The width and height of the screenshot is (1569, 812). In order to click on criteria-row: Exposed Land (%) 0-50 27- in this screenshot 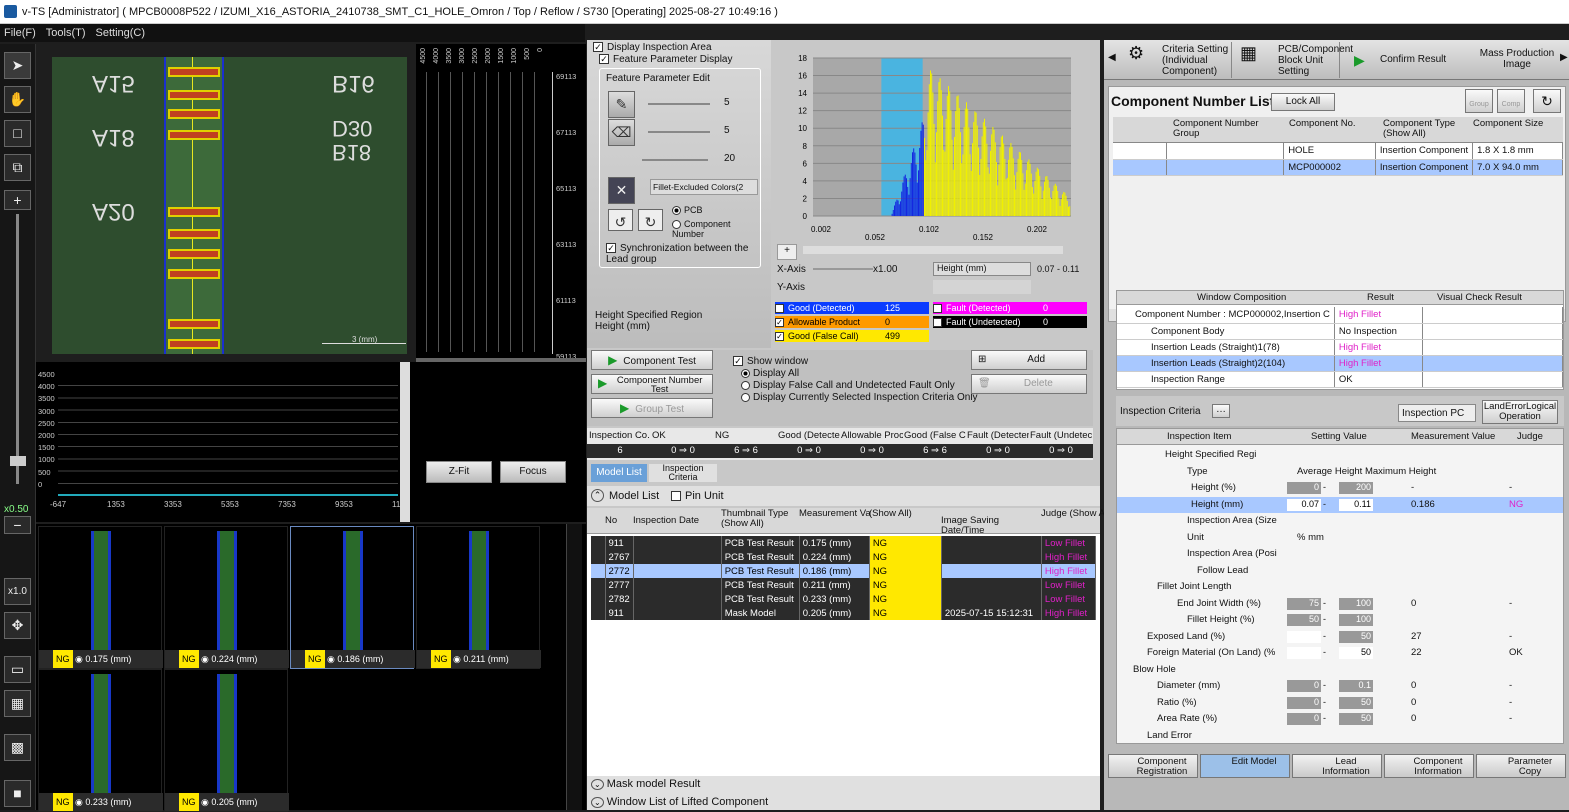, I will do `click(1340, 637)`.